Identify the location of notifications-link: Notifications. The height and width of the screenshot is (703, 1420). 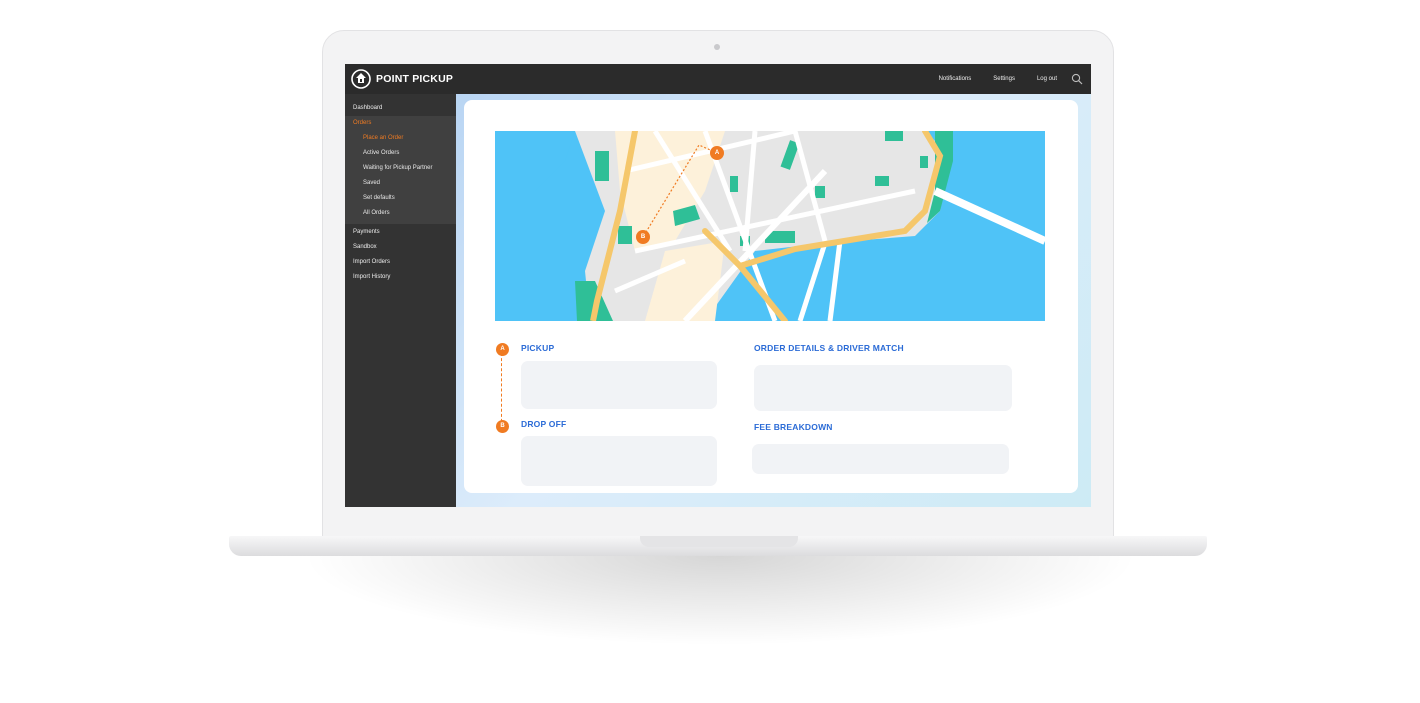
(955, 79).